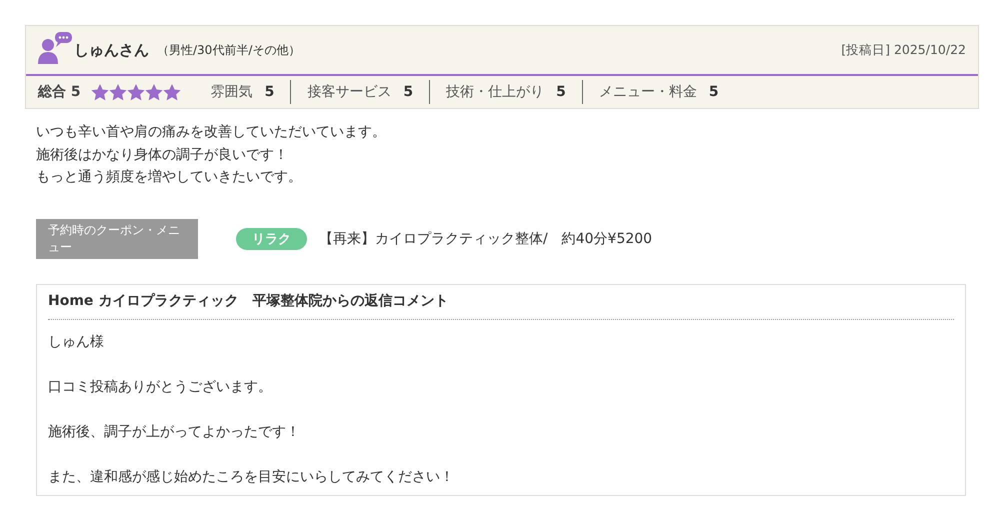 This screenshot has width=989, height=510. Describe the element at coordinates (160, 387) in the screenshot. I see `reply-text: 口コミ投稿ありがとうございます。` at that location.